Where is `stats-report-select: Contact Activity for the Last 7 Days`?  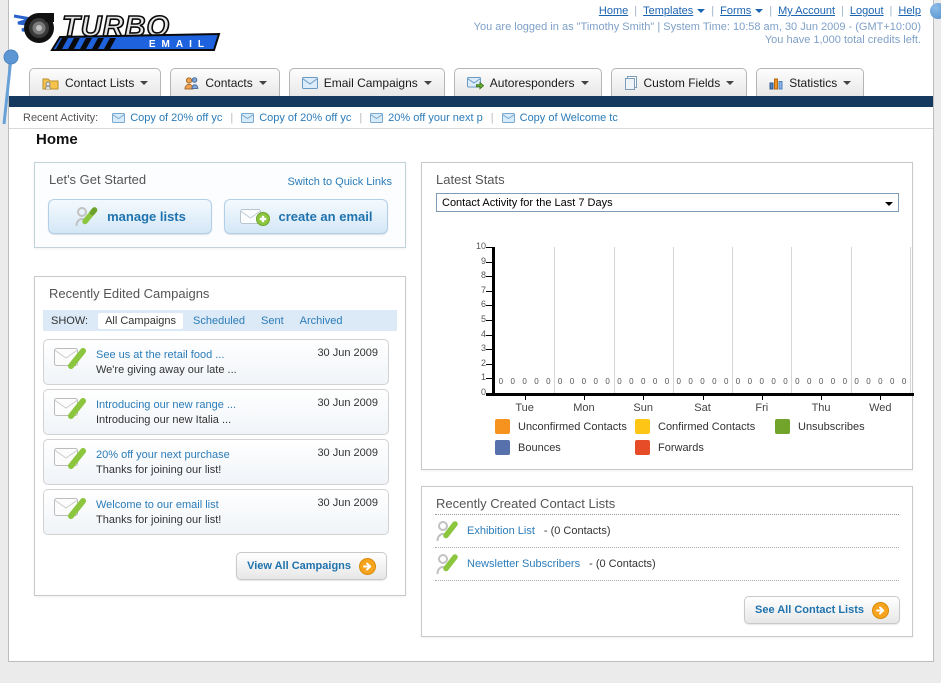 stats-report-select: Contact Activity for the Last 7 Days is located at coordinates (667, 202).